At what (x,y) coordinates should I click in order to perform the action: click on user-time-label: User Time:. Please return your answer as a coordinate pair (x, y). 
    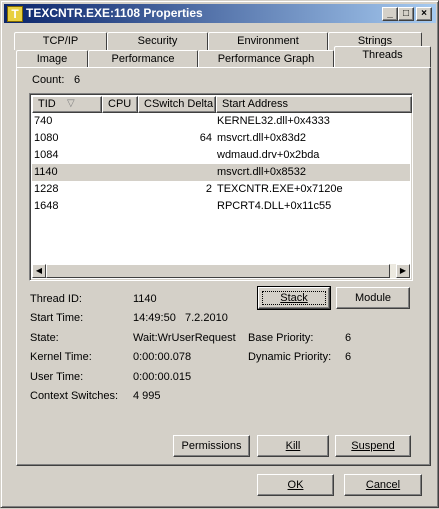
    Looking at the image, I should click on (57, 377).